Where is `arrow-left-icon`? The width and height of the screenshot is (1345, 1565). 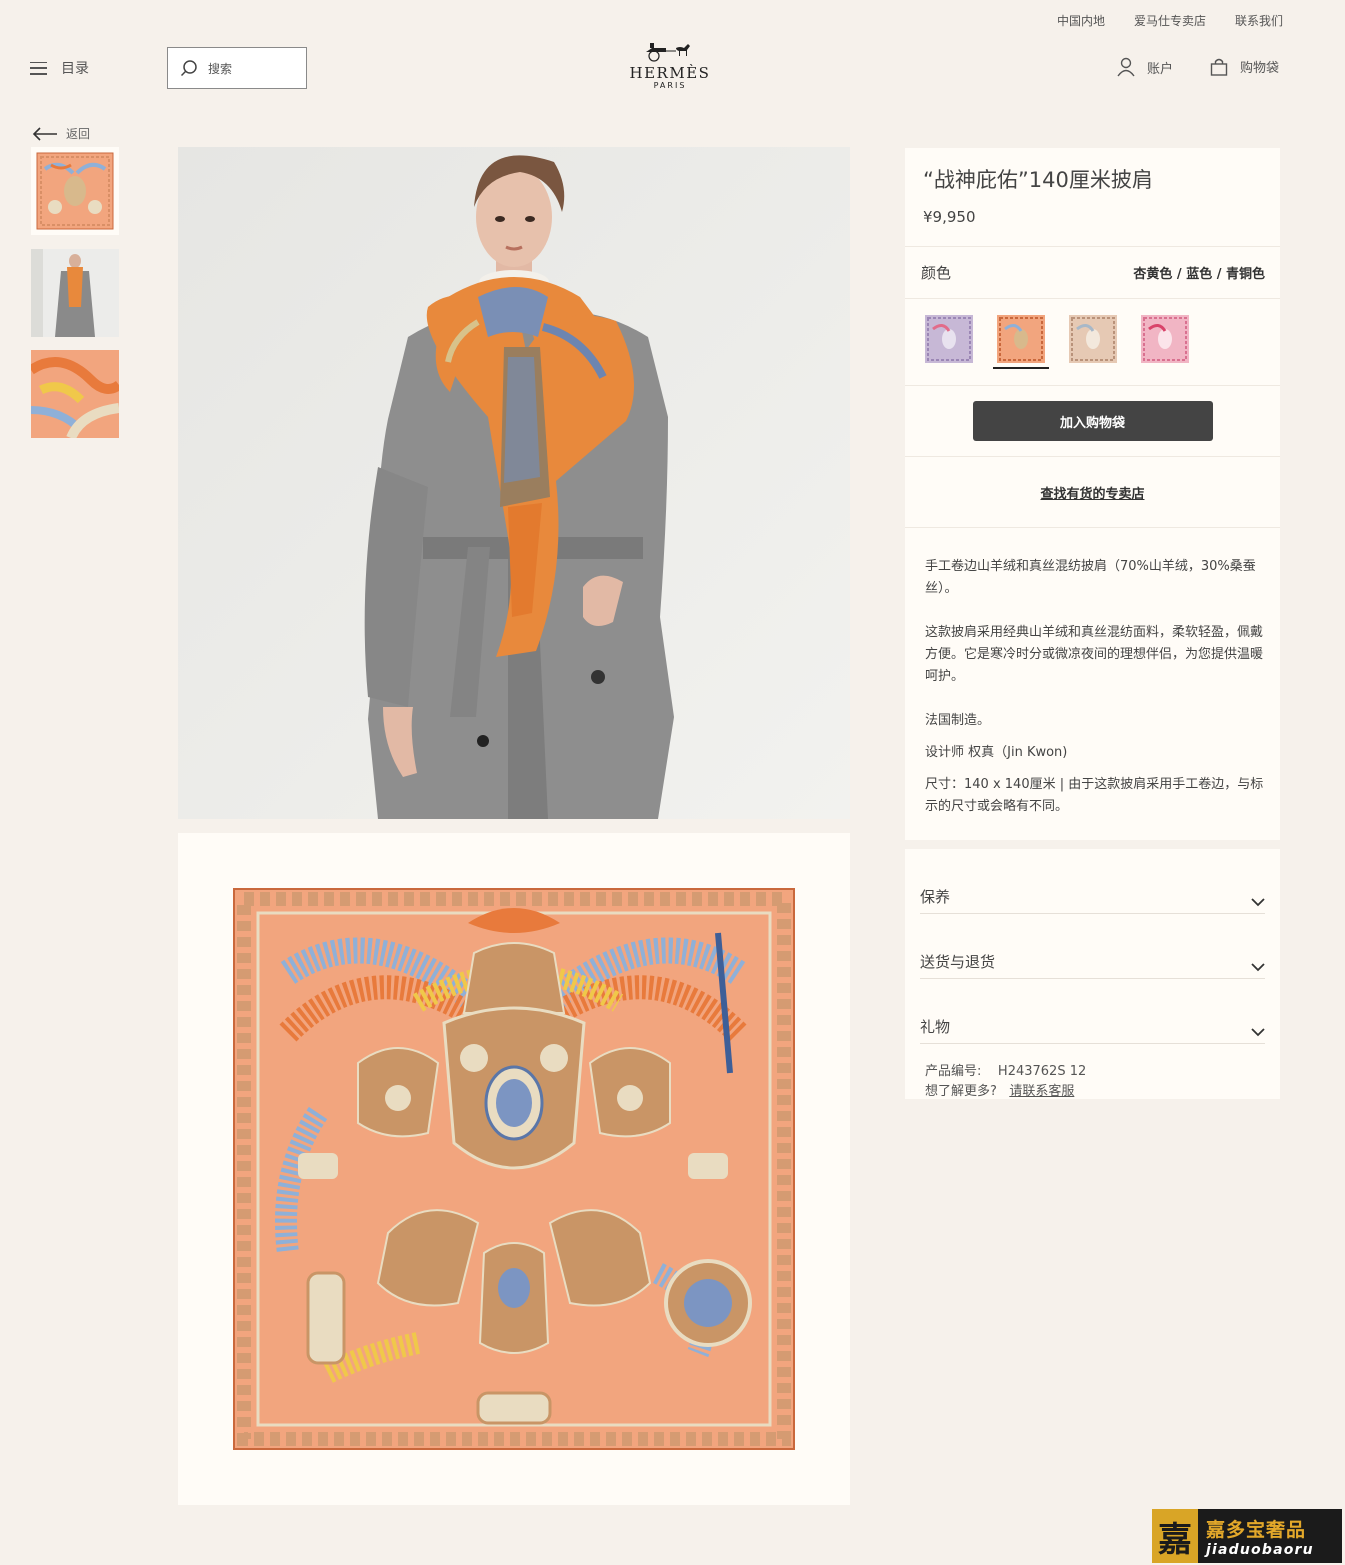 arrow-left-icon is located at coordinates (44, 133).